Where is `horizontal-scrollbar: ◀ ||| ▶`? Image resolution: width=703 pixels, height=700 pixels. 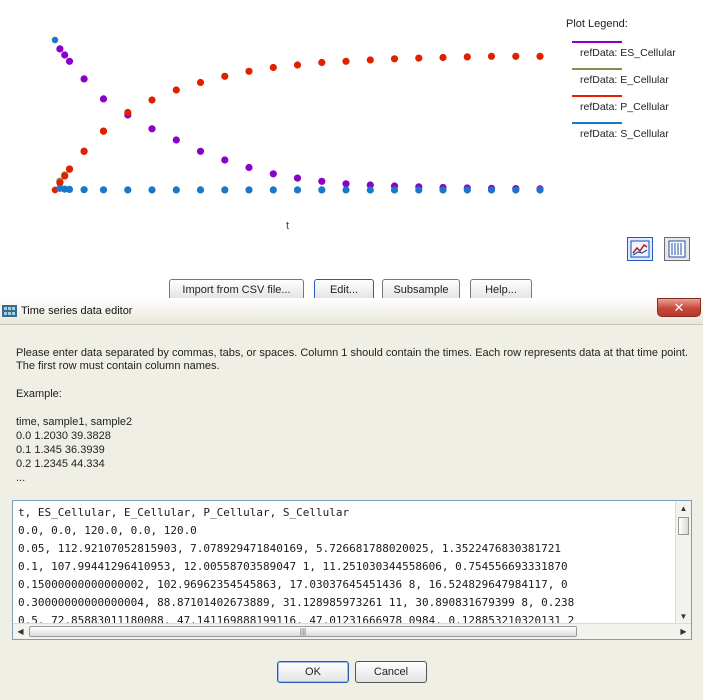
horizontal-scrollbar: ◀ ||| ▶ is located at coordinates (352, 631).